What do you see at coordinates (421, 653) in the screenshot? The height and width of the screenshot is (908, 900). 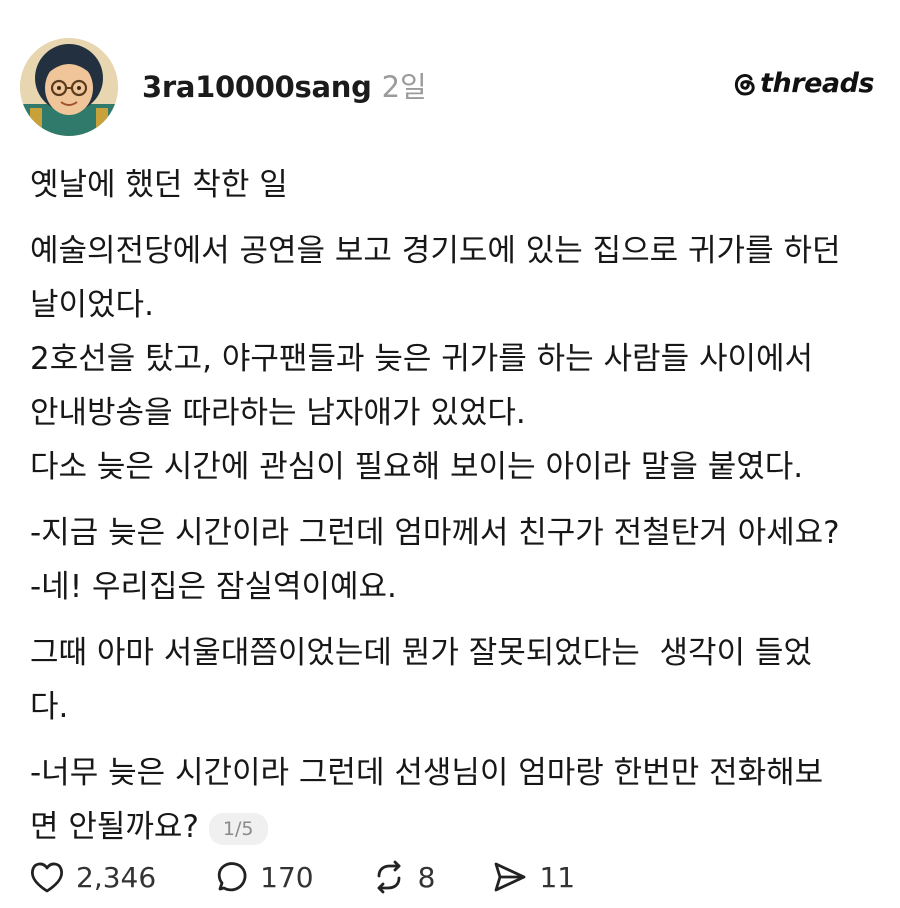 I see `post-text: 그때 아마 서울대쯤이었는데 뭔가 잘못되었다는 생각이 들었` at bounding box center [421, 653].